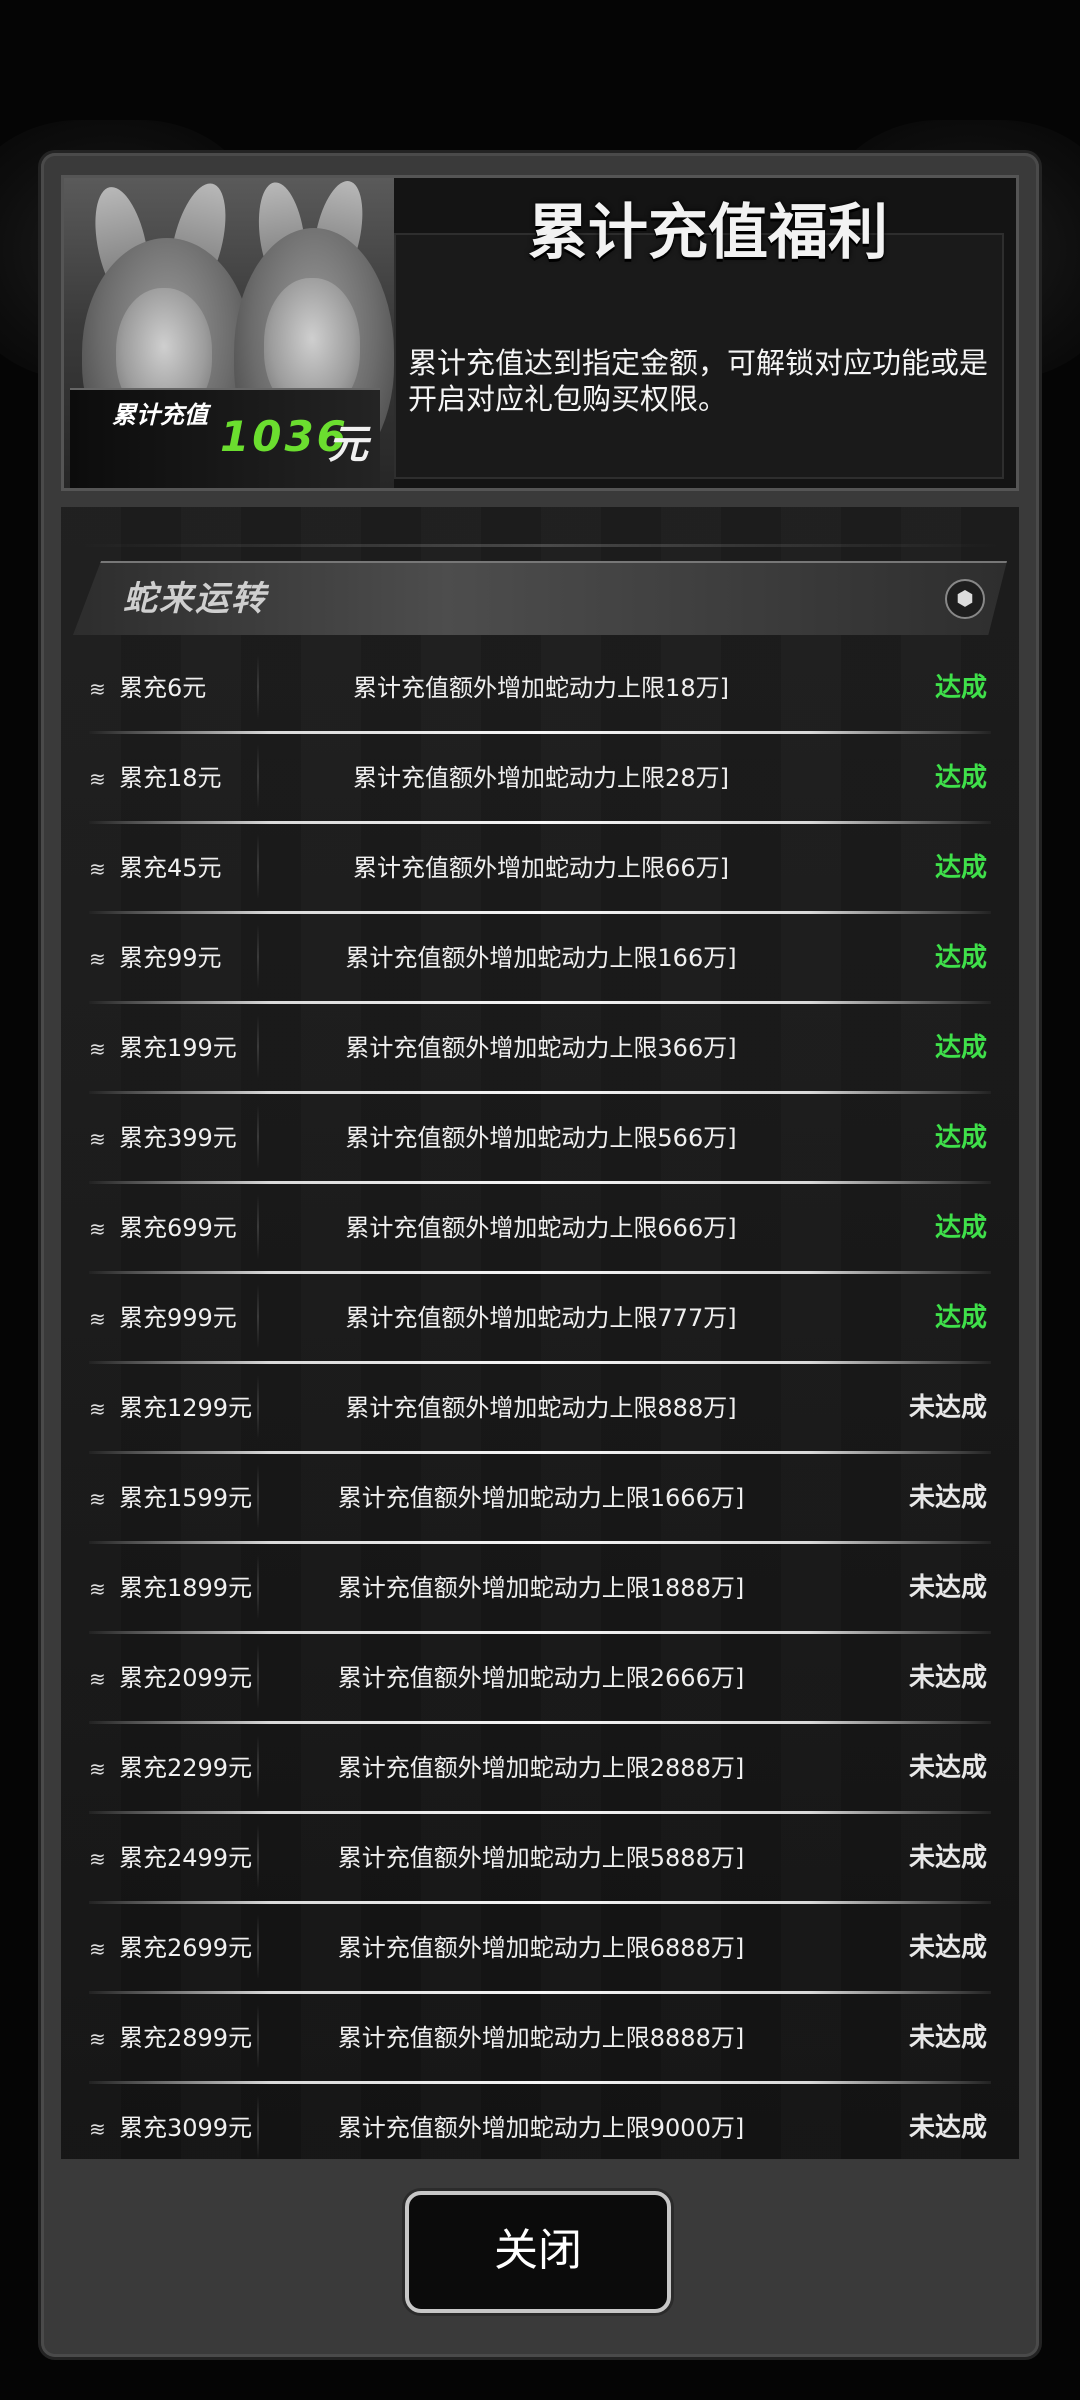 The height and width of the screenshot is (2400, 1080). Describe the element at coordinates (541, 1048) in the screenshot. I see `reward-text: 累计充值额外增加蛇动力上限366万]` at that location.